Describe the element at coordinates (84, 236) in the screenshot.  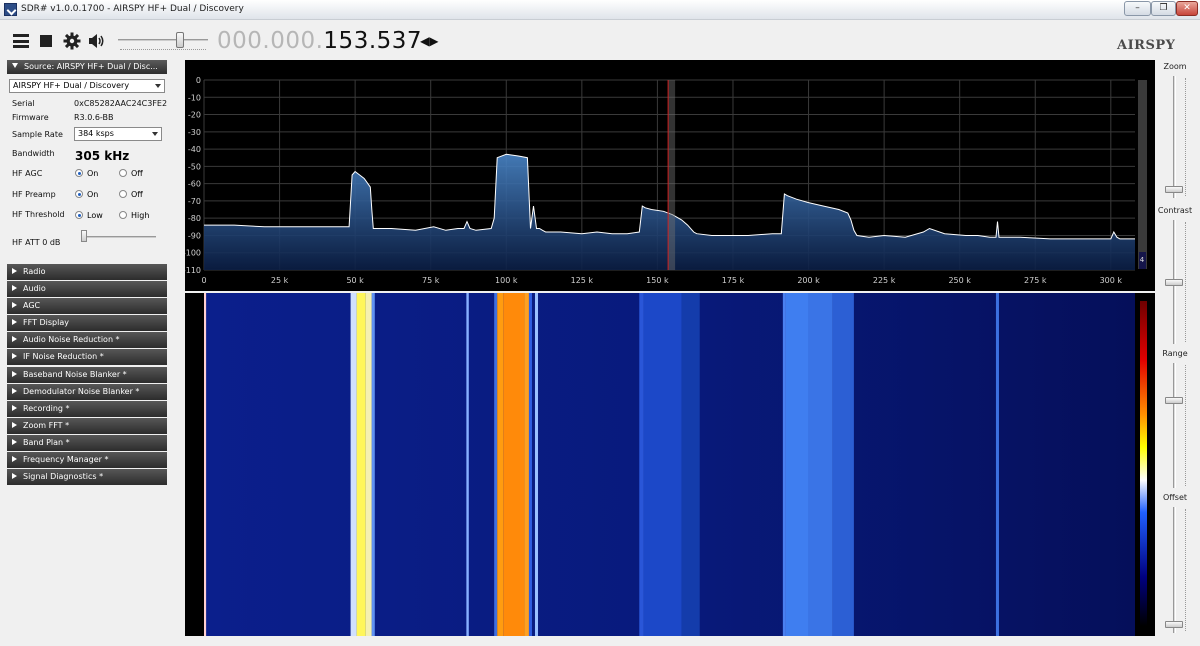
I see `hf-att-slider-thumb` at that location.